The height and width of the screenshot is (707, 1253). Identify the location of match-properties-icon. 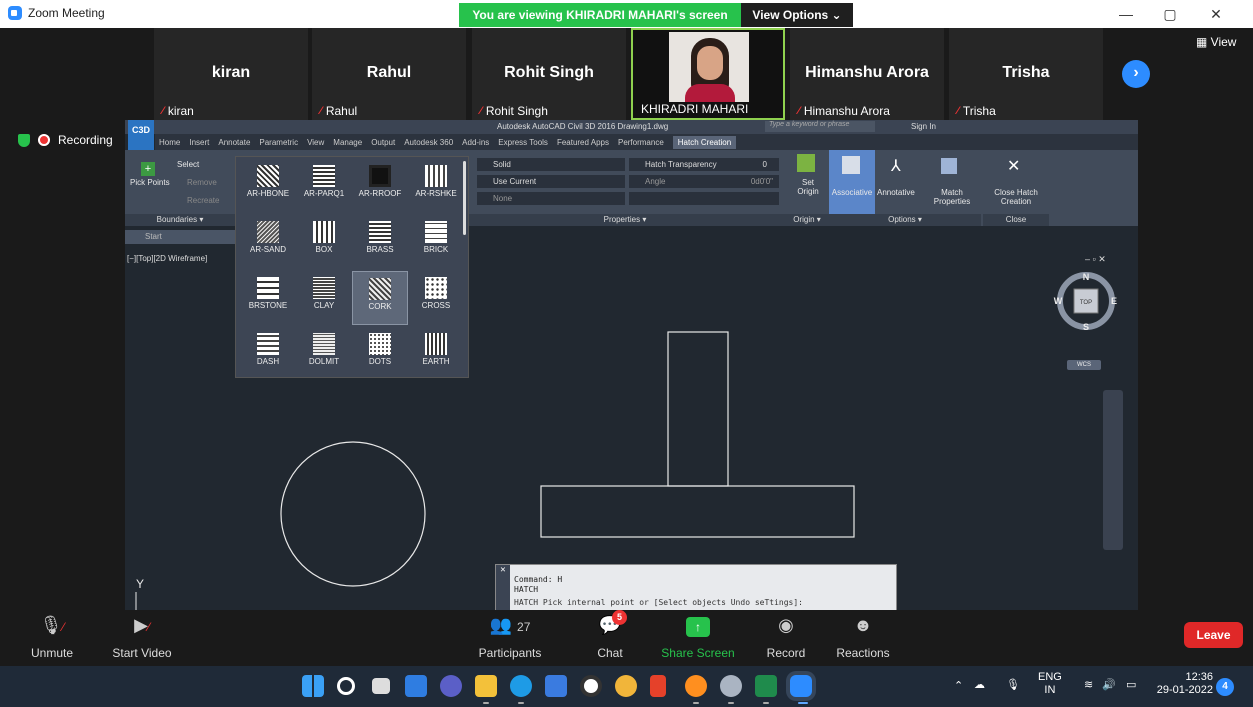
(949, 166).